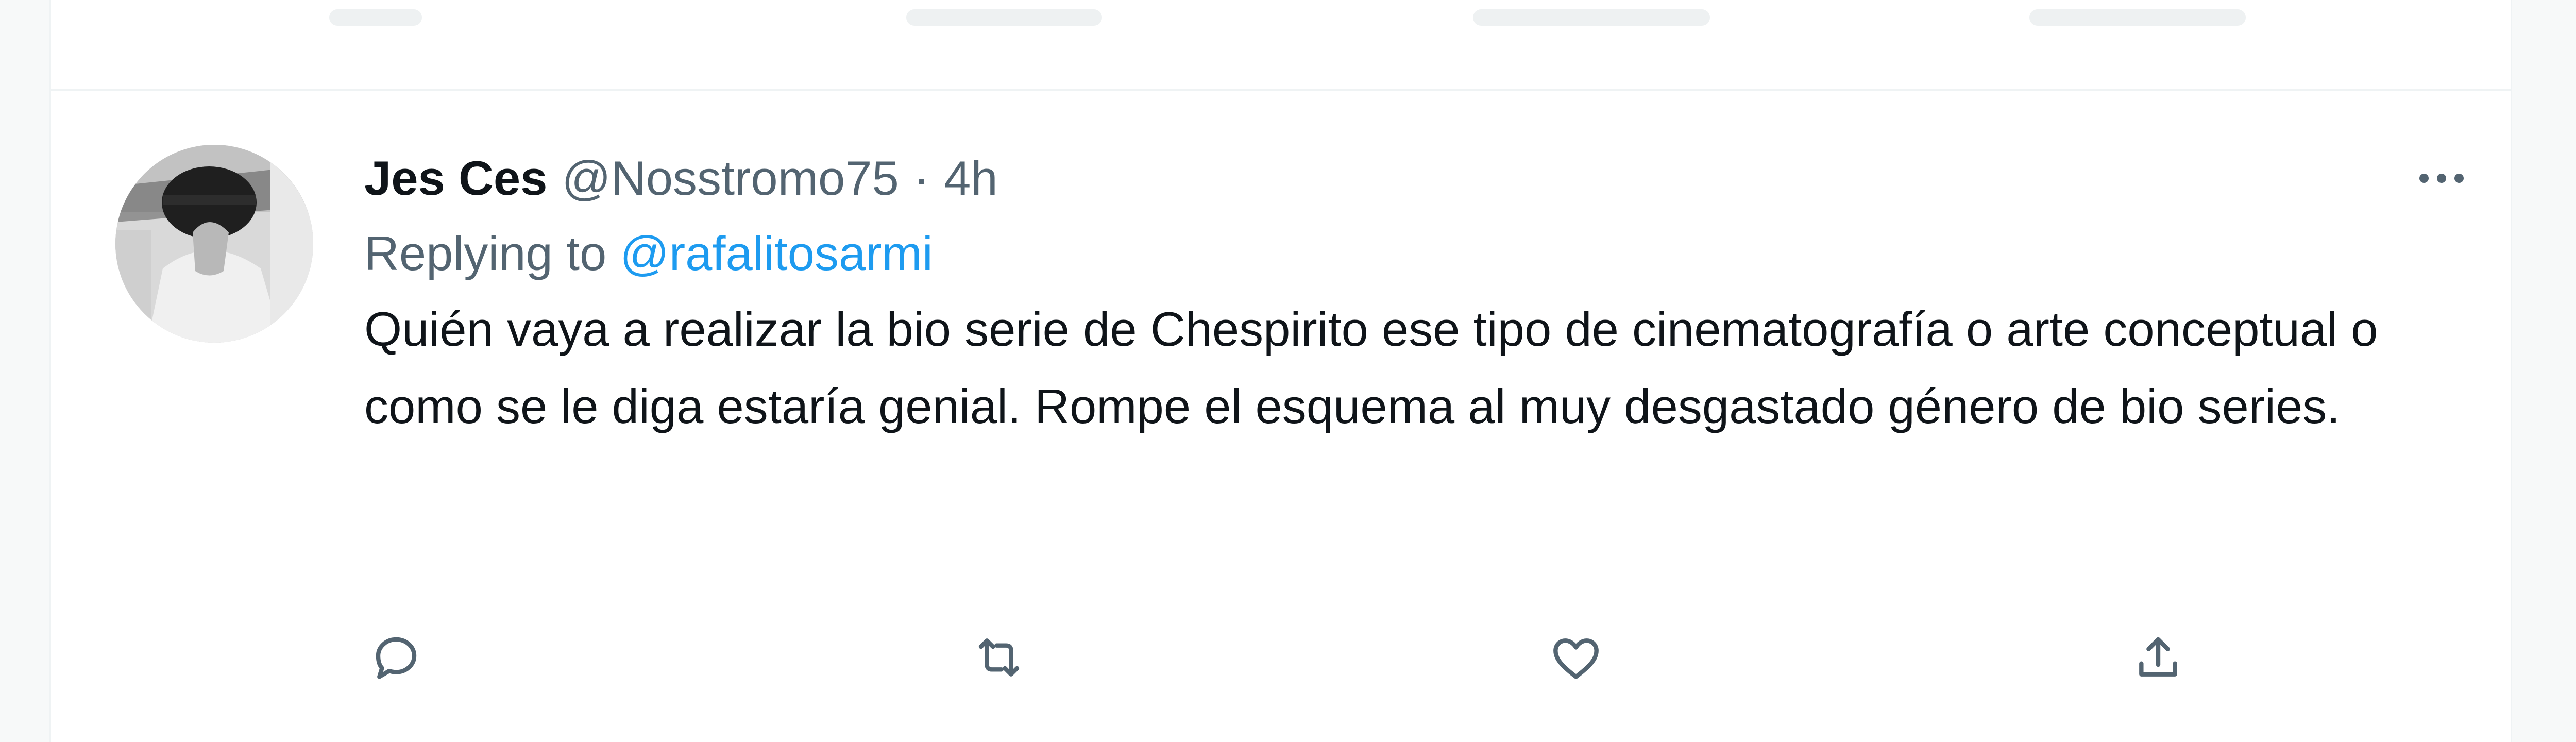  I want to click on avatar-image, so click(214, 244).